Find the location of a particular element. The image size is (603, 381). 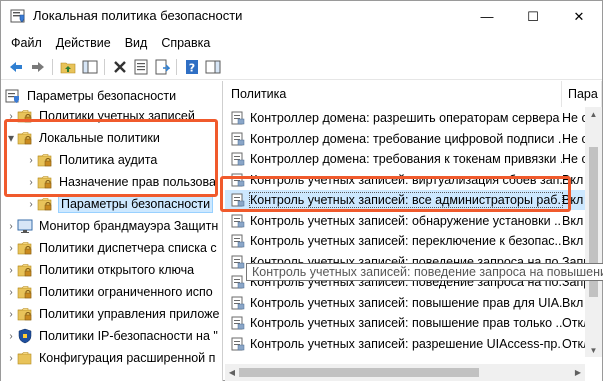

tree-item: › Политики учетных записей is located at coordinates (100, 116).